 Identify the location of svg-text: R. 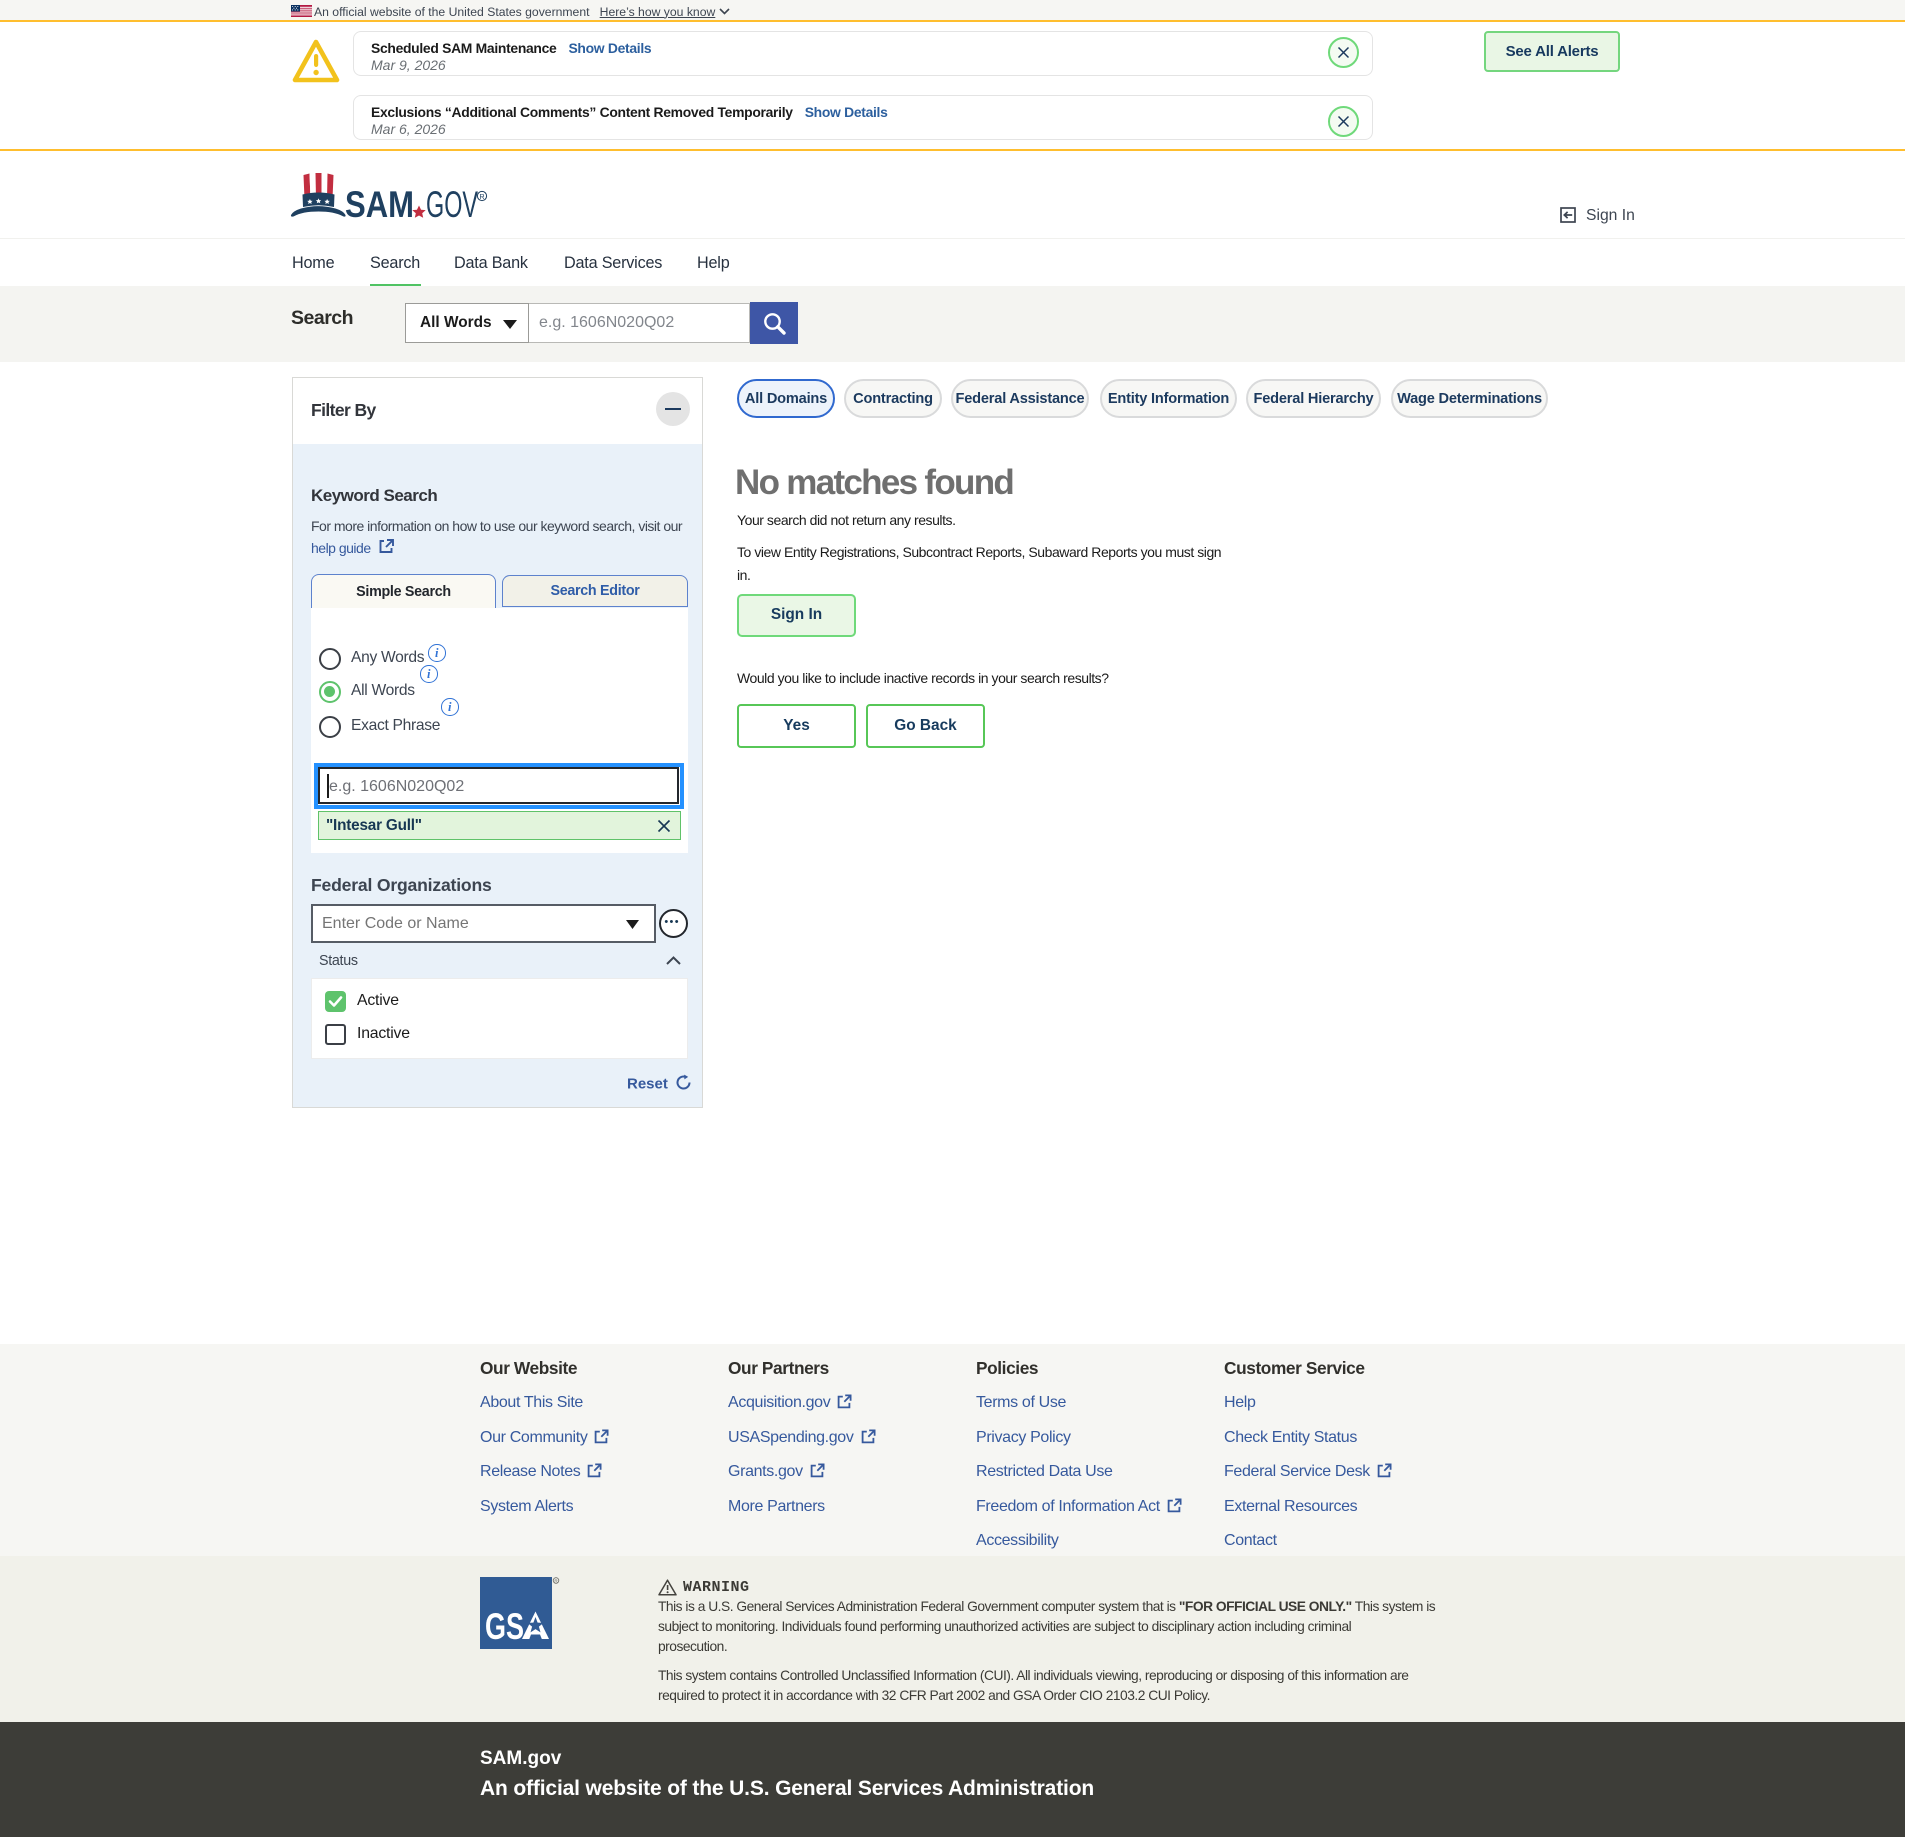
(482, 197).